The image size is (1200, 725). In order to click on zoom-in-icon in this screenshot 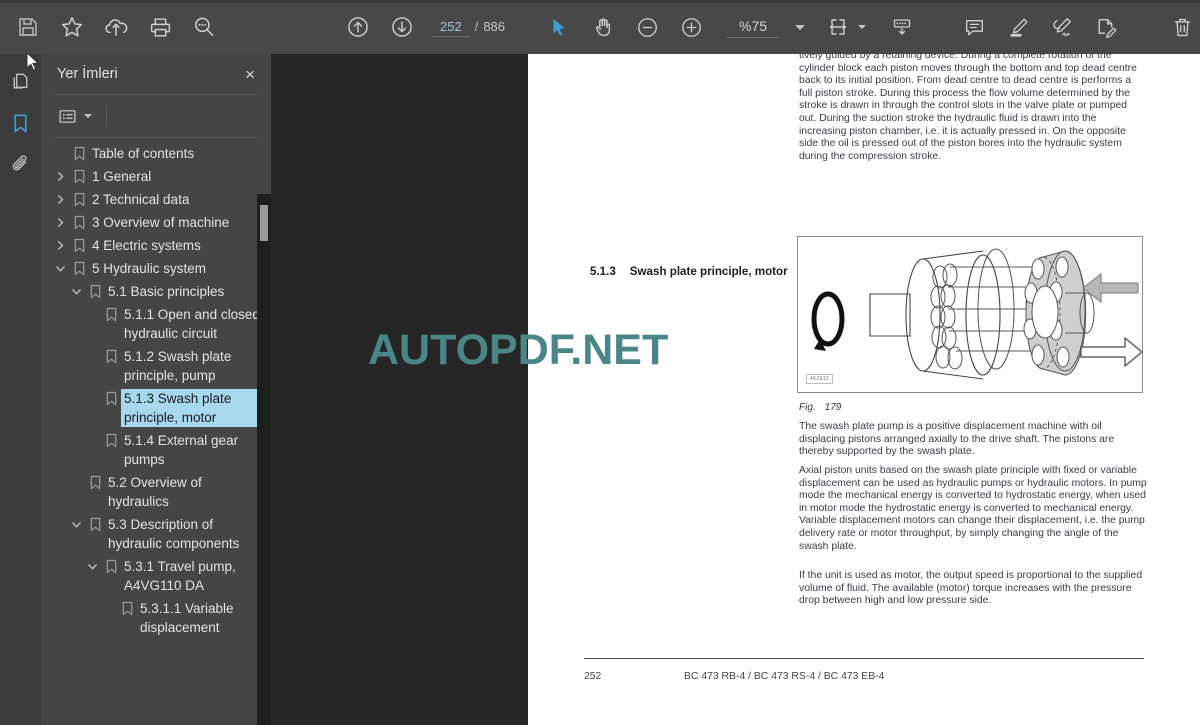, I will do `click(691, 27)`.